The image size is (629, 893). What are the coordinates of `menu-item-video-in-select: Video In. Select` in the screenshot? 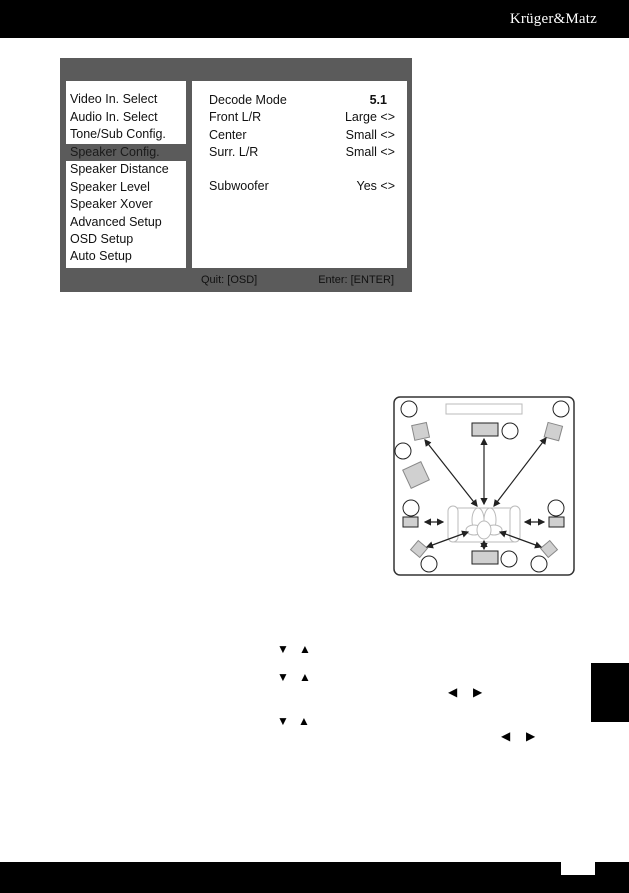 It's located at (126, 99).